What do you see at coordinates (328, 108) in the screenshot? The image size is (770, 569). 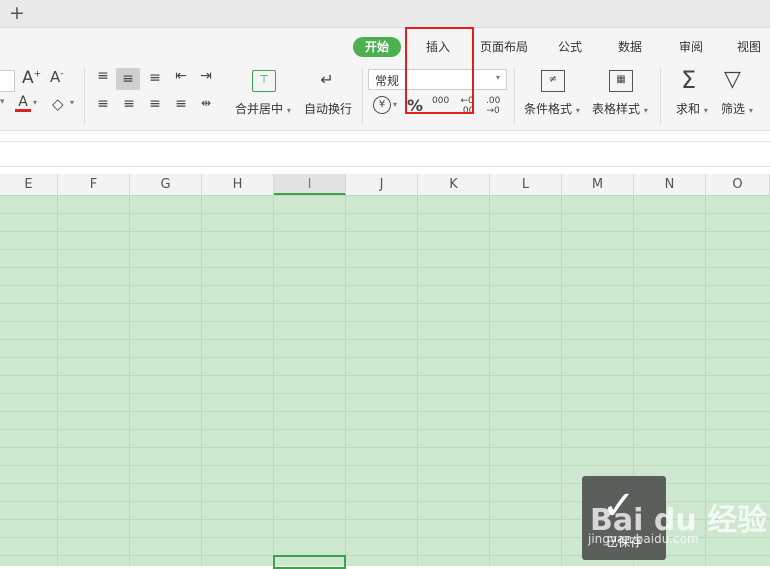 I see `wrap-text-button: 自动换行` at bounding box center [328, 108].